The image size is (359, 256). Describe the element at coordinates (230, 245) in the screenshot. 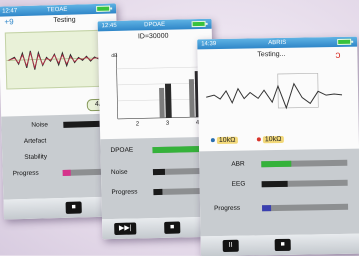

I see `pause-button: II` at that location.